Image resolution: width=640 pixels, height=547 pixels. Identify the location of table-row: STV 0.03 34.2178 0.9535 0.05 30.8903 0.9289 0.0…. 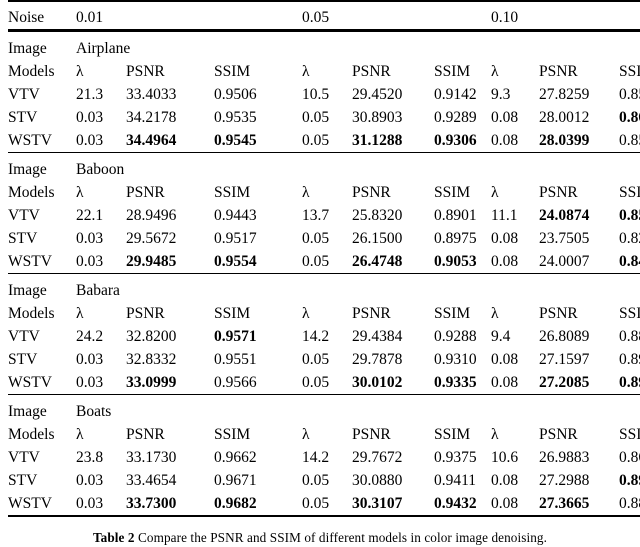
(324, 117).